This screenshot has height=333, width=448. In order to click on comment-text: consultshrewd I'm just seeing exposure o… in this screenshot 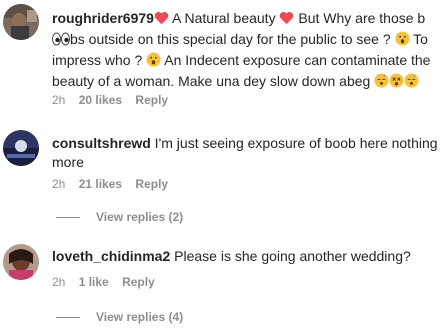, I will do `click(247, 153)`.